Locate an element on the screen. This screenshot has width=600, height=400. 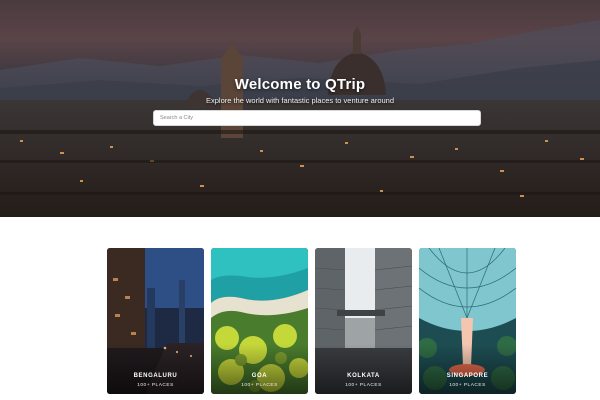
city-card-bengaluru: BENGALURU 100+ PLACES is located at coordinates (155, 321).